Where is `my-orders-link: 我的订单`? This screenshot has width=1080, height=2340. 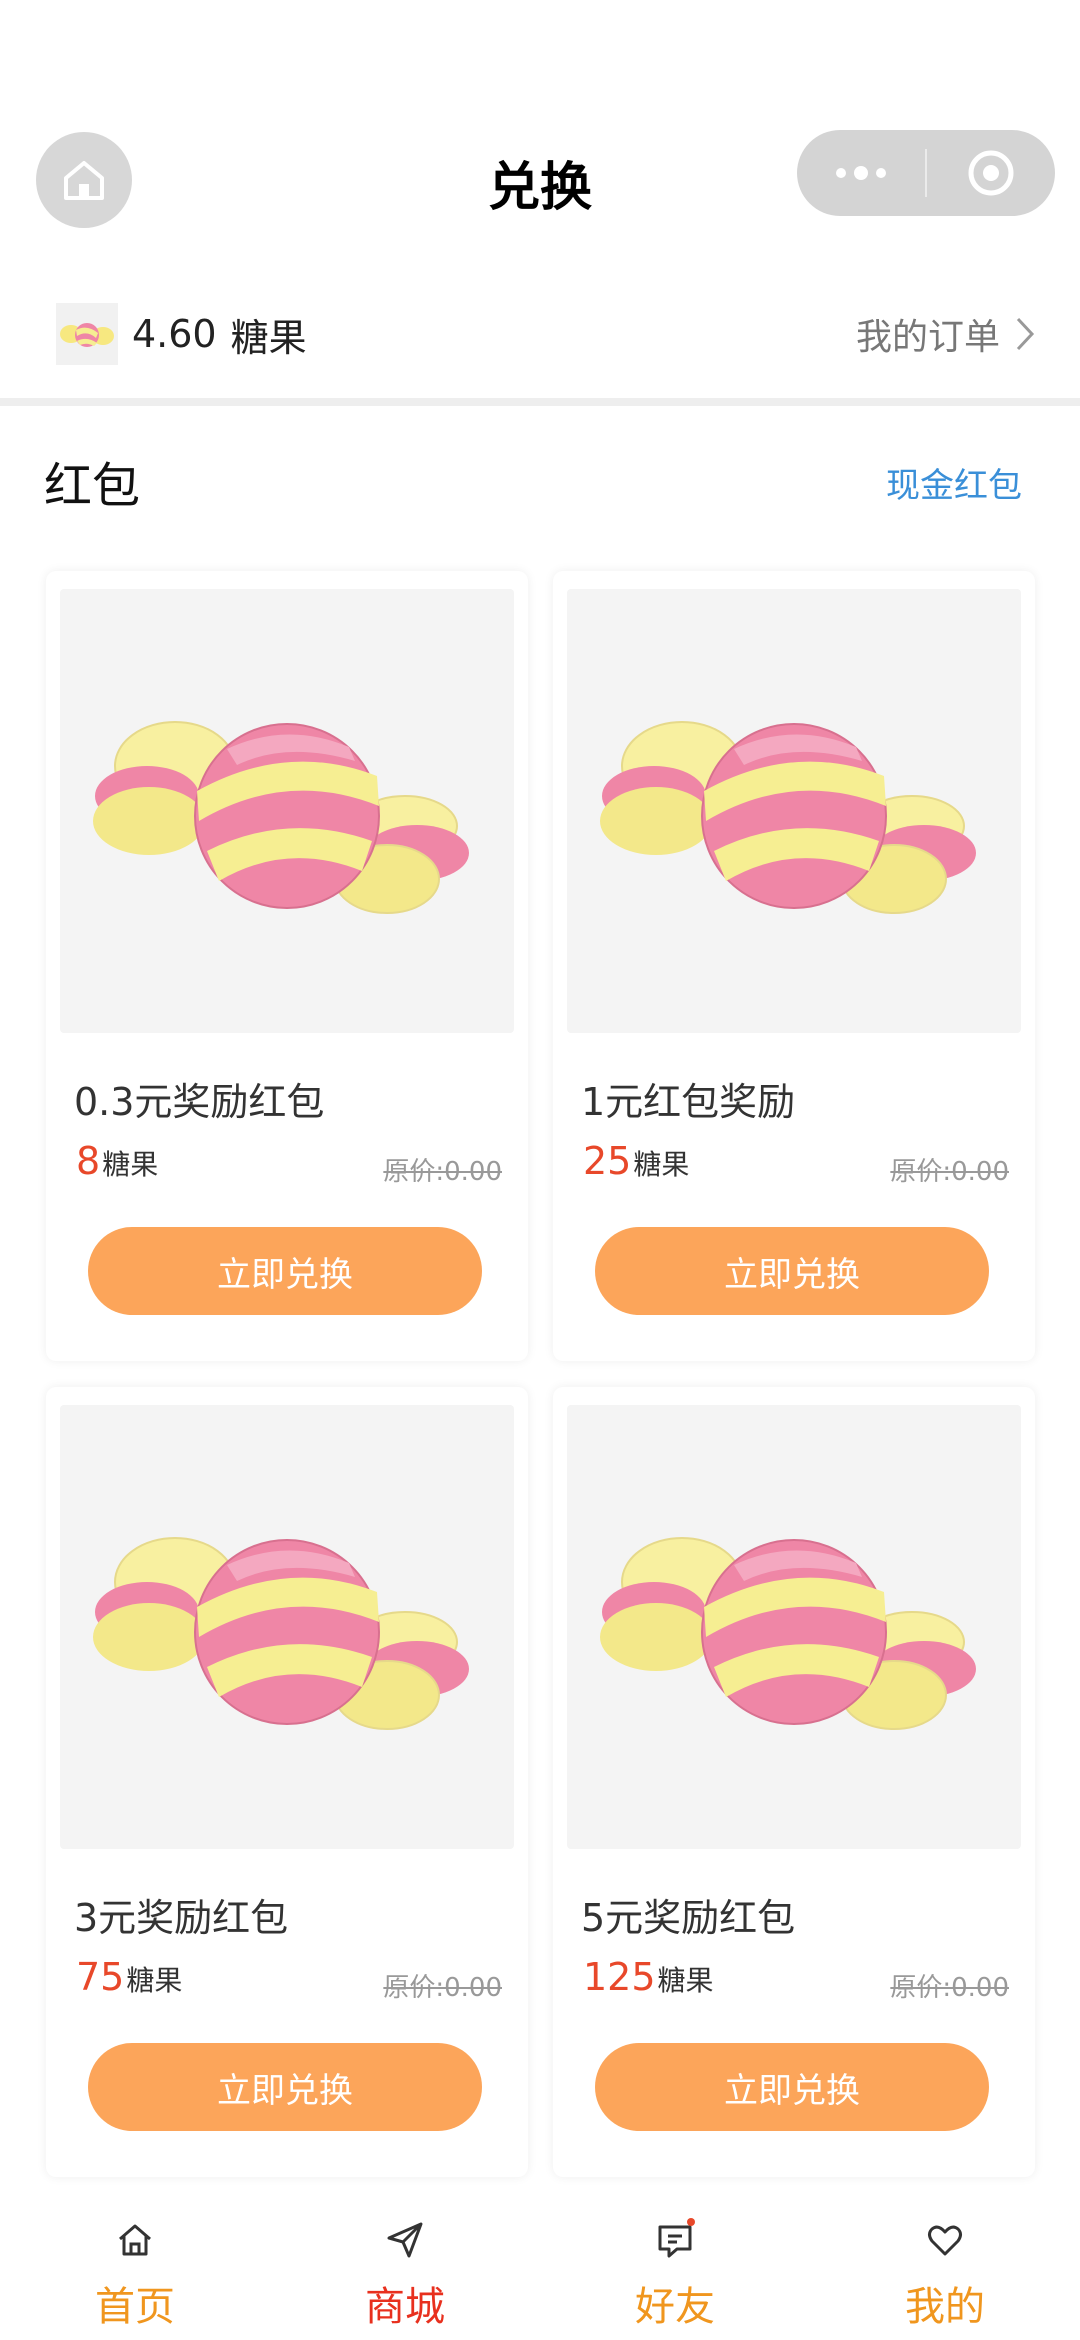
my-orders-link: 我的订单 is located at coordinates (946, 334).